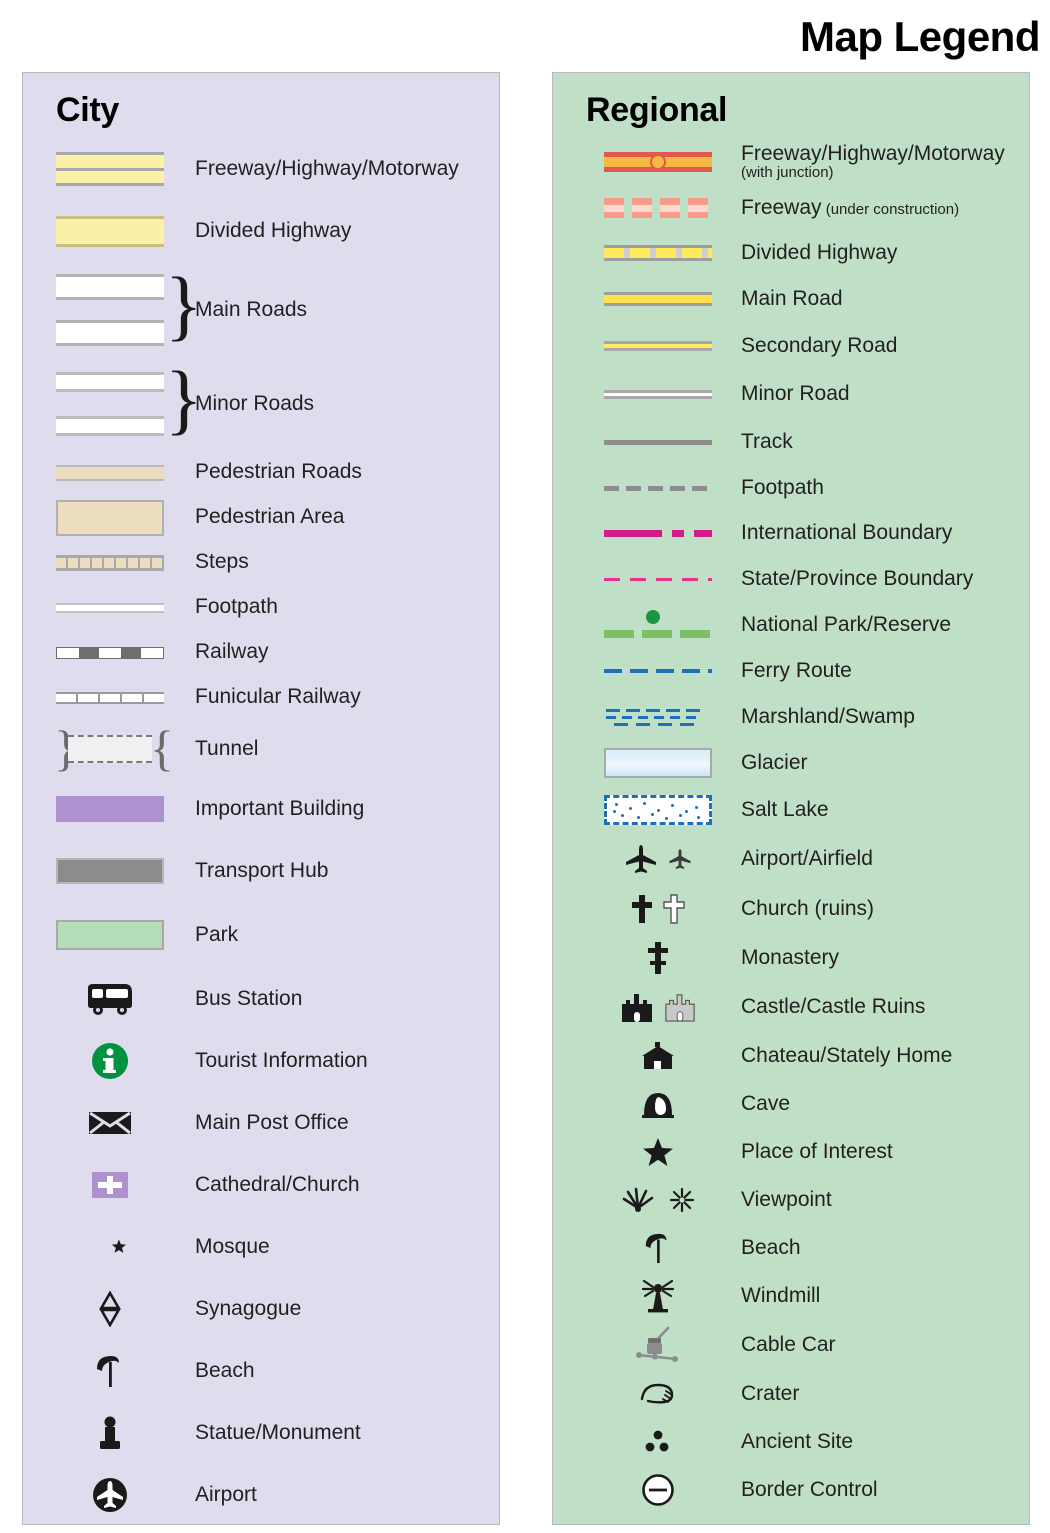  I want to click on legend-label-sub: (with junction), so click(787, 173).